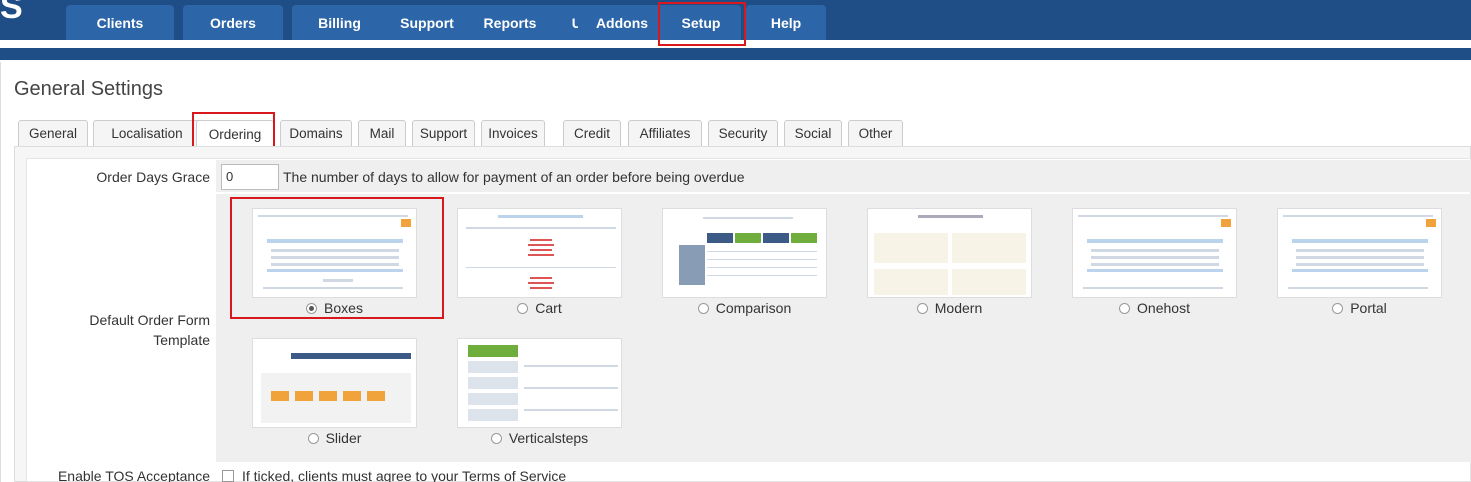 The height and width of the screenshot is (482, 1471). I want to click on nav-tab-clients: Clients, so click(120, 22).